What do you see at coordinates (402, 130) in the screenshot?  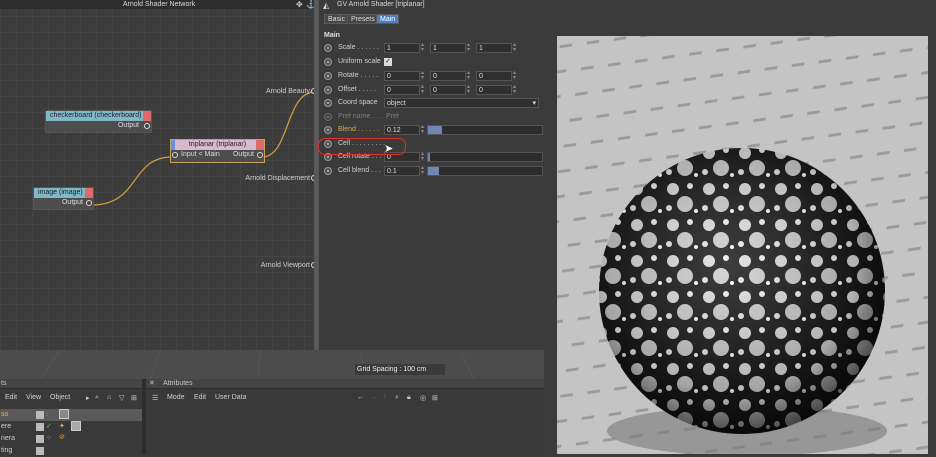 I see `blend-field: 0.12` at bounding box center [402, 130].